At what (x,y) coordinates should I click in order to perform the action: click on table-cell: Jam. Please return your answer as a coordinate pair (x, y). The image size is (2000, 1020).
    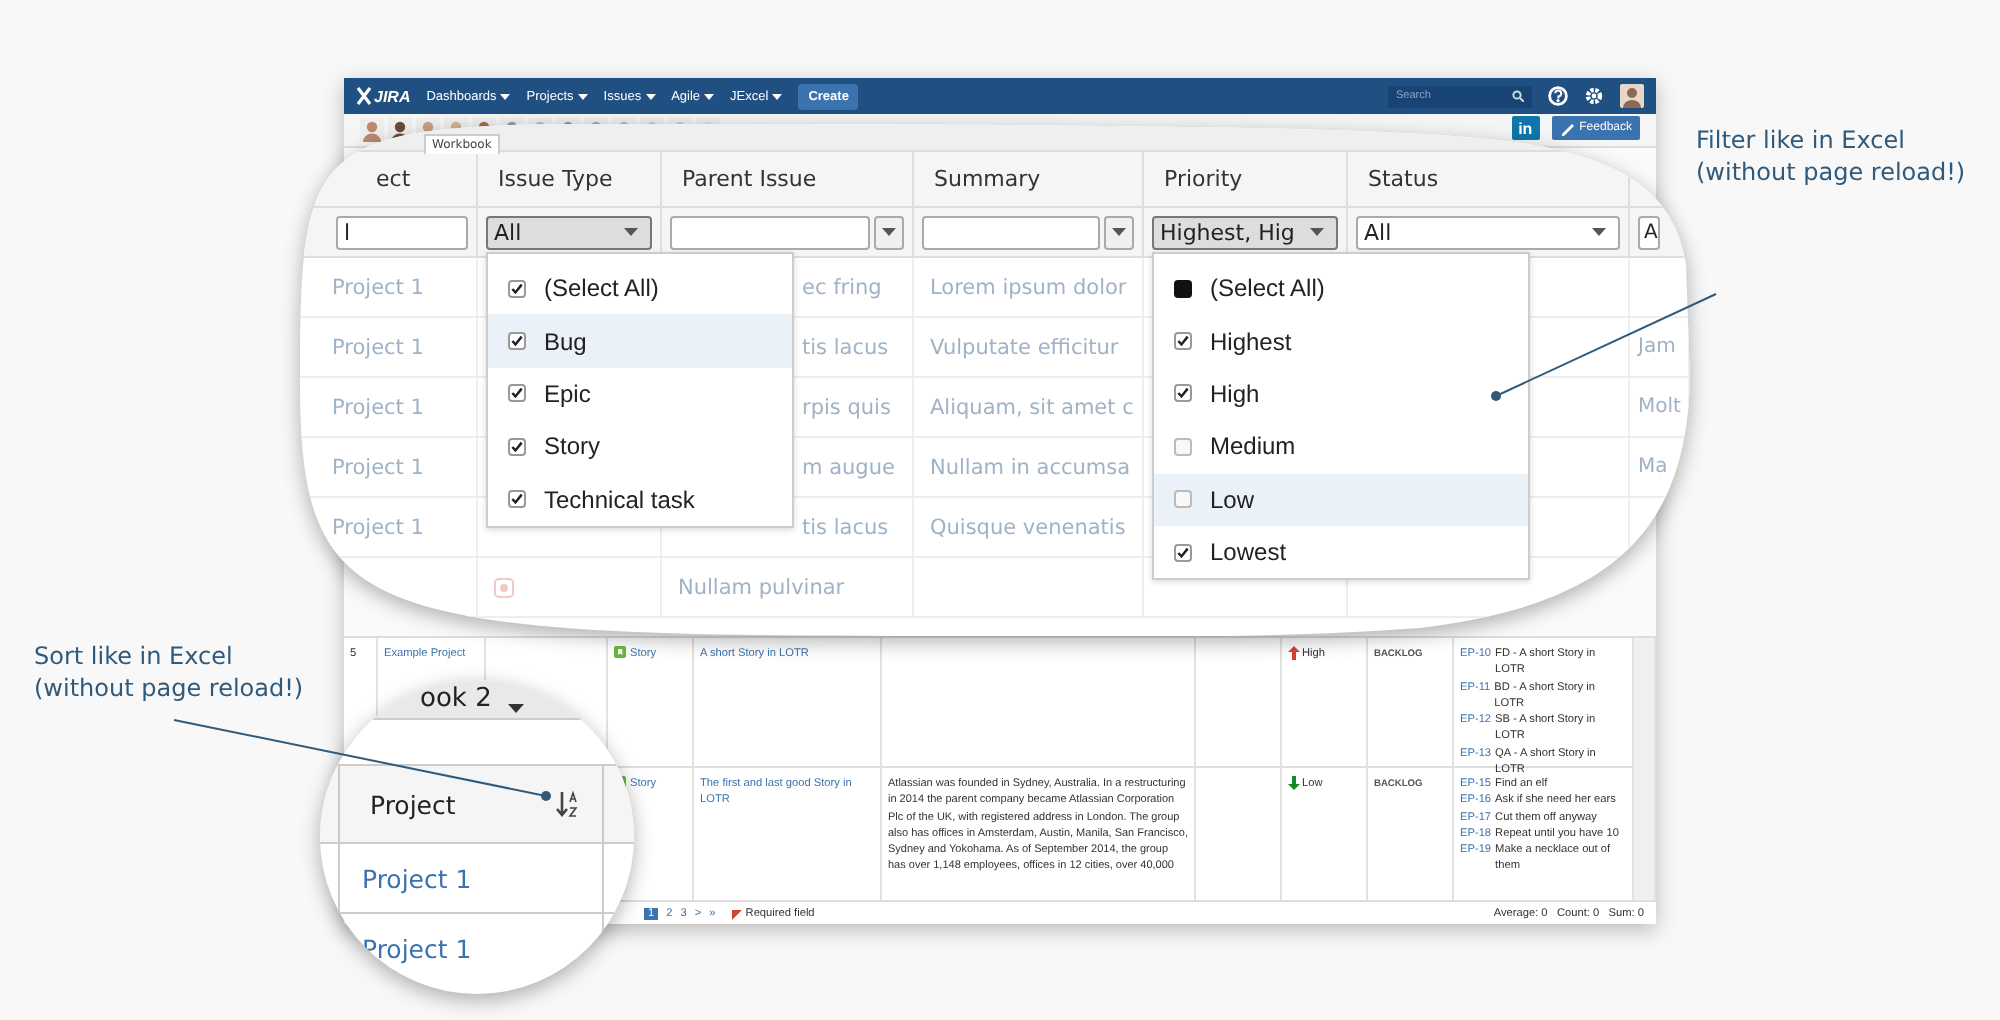
    Looking at the image, I should click on (1657, 347).